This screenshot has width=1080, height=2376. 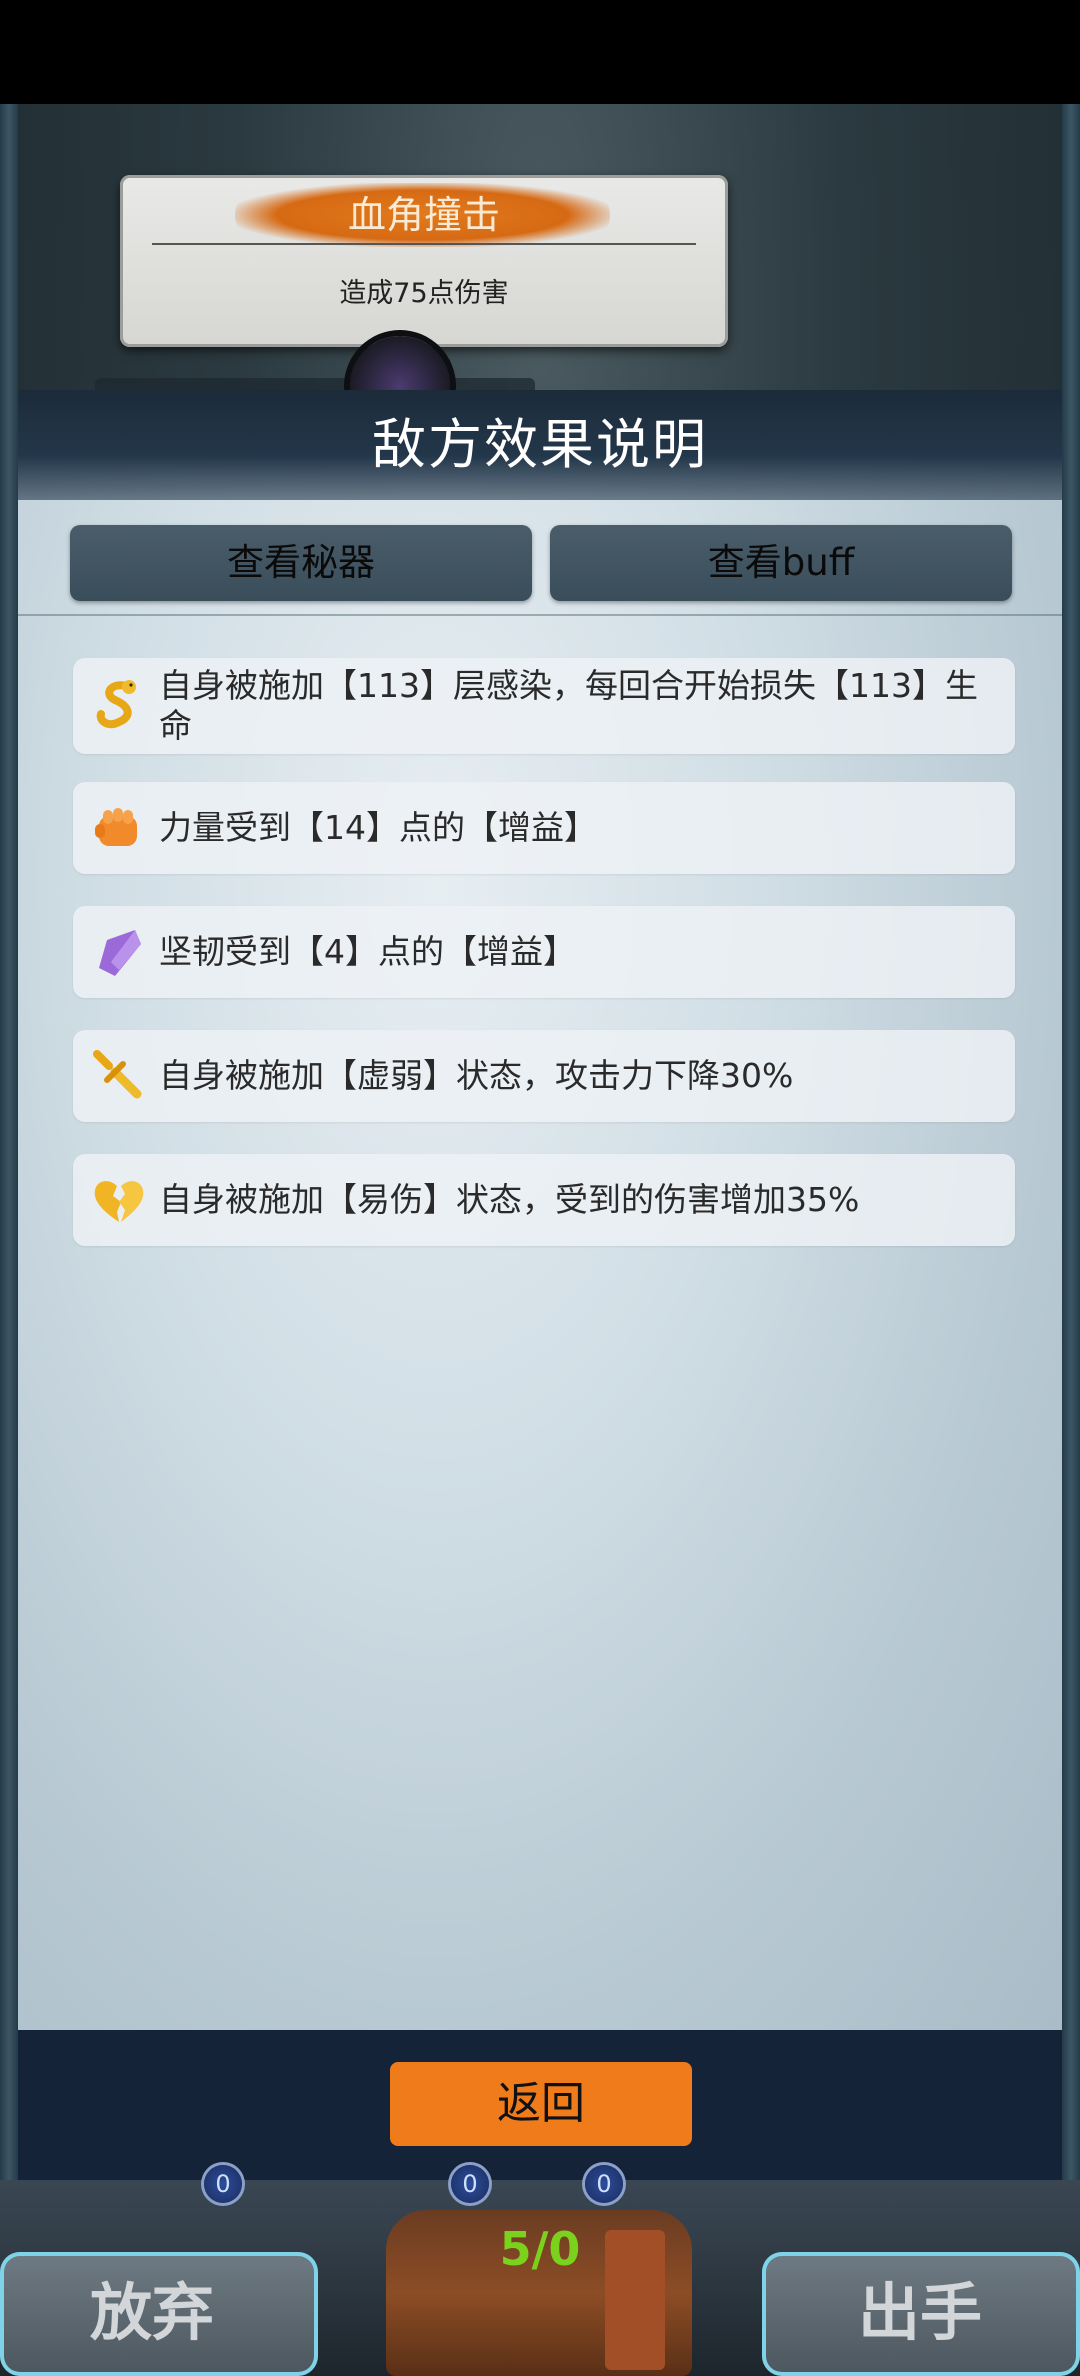 What do you see at coordinates (116, 704) in the screenshot?
I see `snake-icon` at bounding box center [116, 704].